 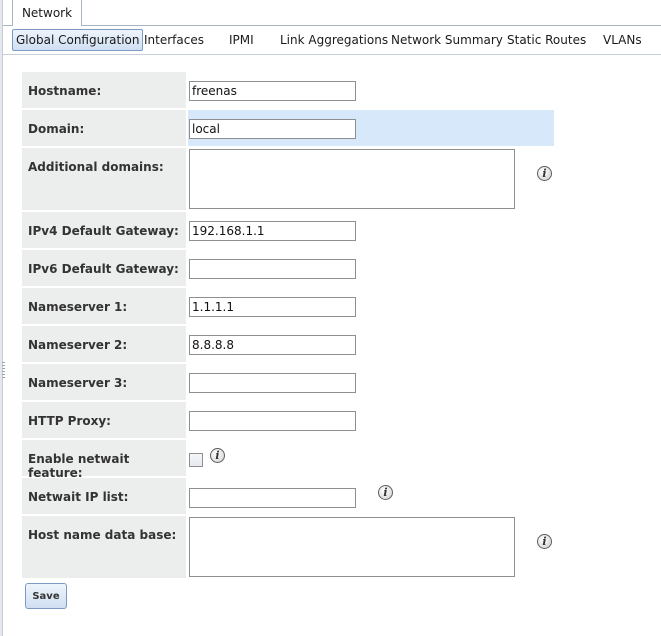 What do you see at coordinates (544, 173) in the screenshot?
I see `additional-domains-info-icon: i` at bounding box center [544, 173].